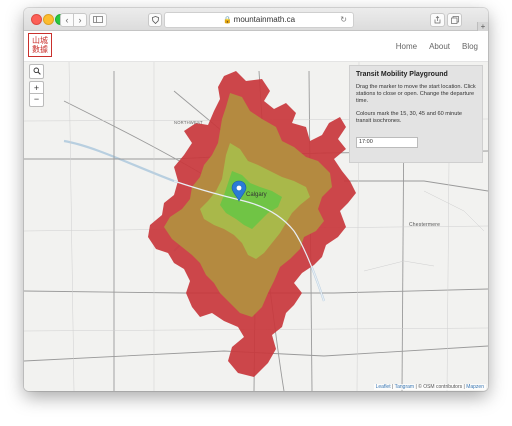  Describe the element at coordinates (404, 387) in the screenshot. I see `tangram-link: Tangram` at that location.